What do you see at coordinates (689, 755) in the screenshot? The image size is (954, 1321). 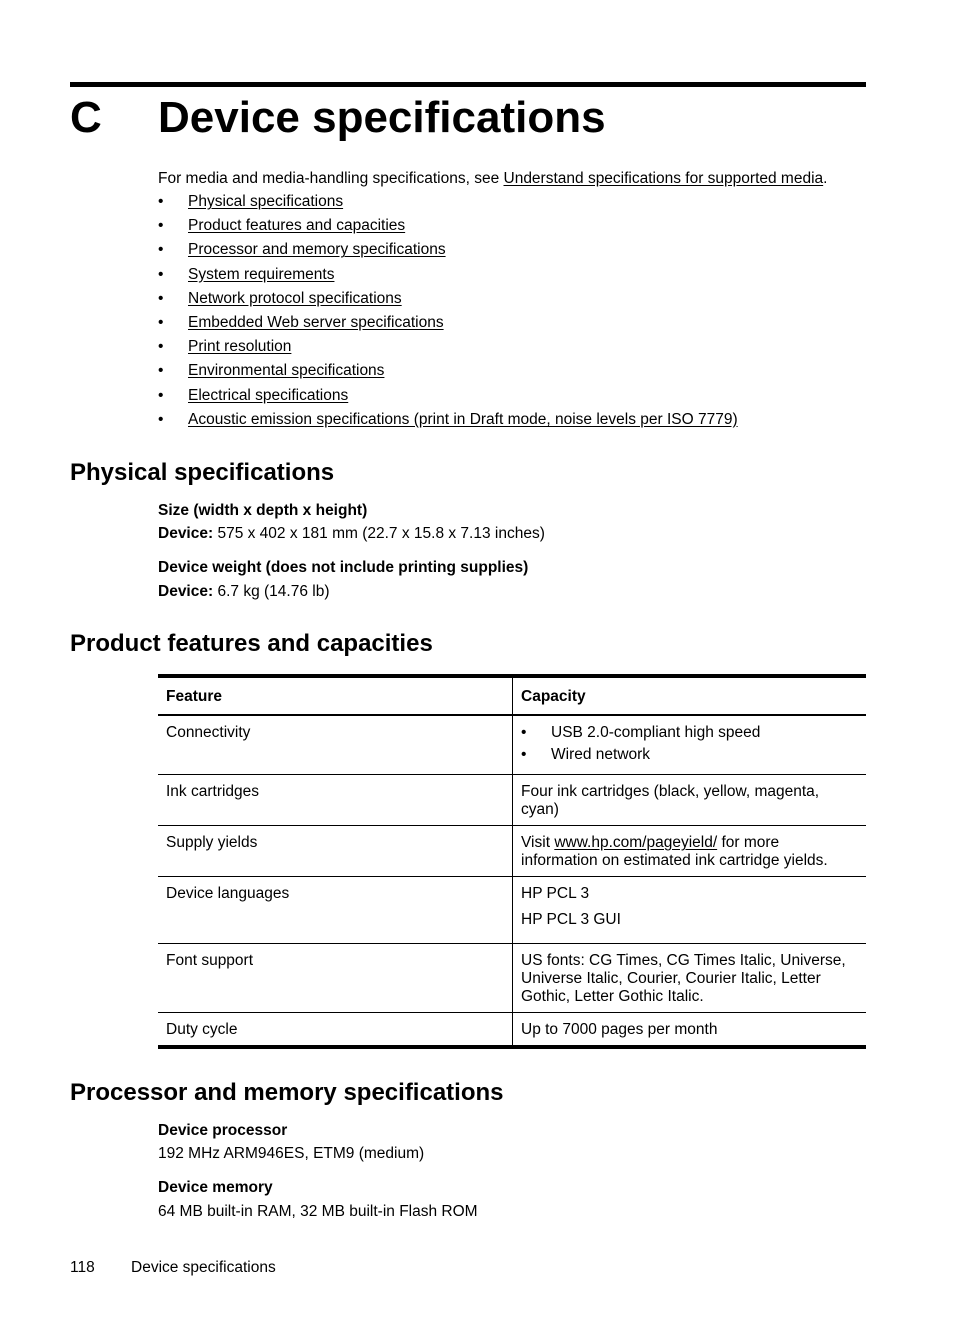 I see `list-item: • Wired network` at bounding box center [689, 755].